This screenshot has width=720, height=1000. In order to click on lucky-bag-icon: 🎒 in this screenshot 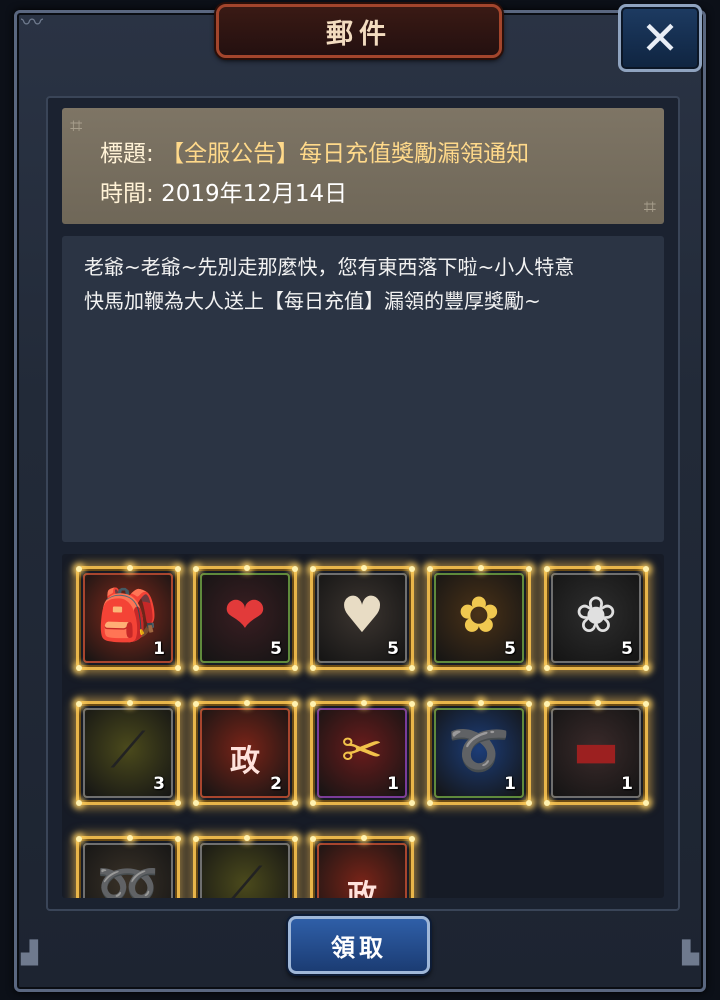, I will do `click(128, 615)`.